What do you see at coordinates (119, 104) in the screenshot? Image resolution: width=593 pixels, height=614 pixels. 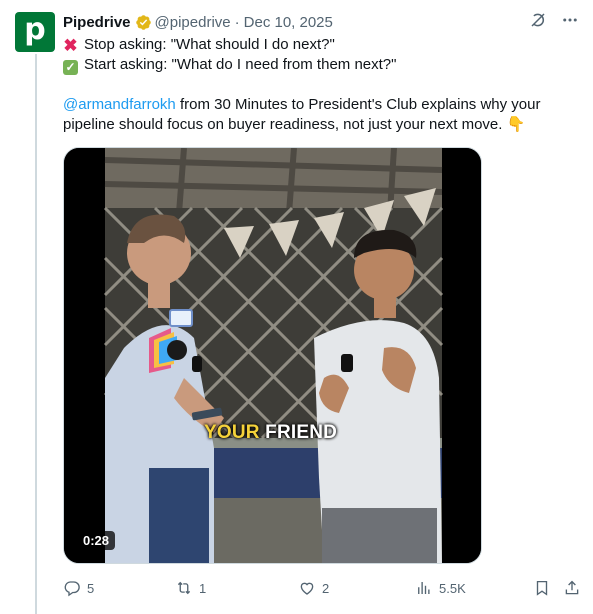 I see `mention-link: @armandfarrokh` at bounding box center [119, 104].